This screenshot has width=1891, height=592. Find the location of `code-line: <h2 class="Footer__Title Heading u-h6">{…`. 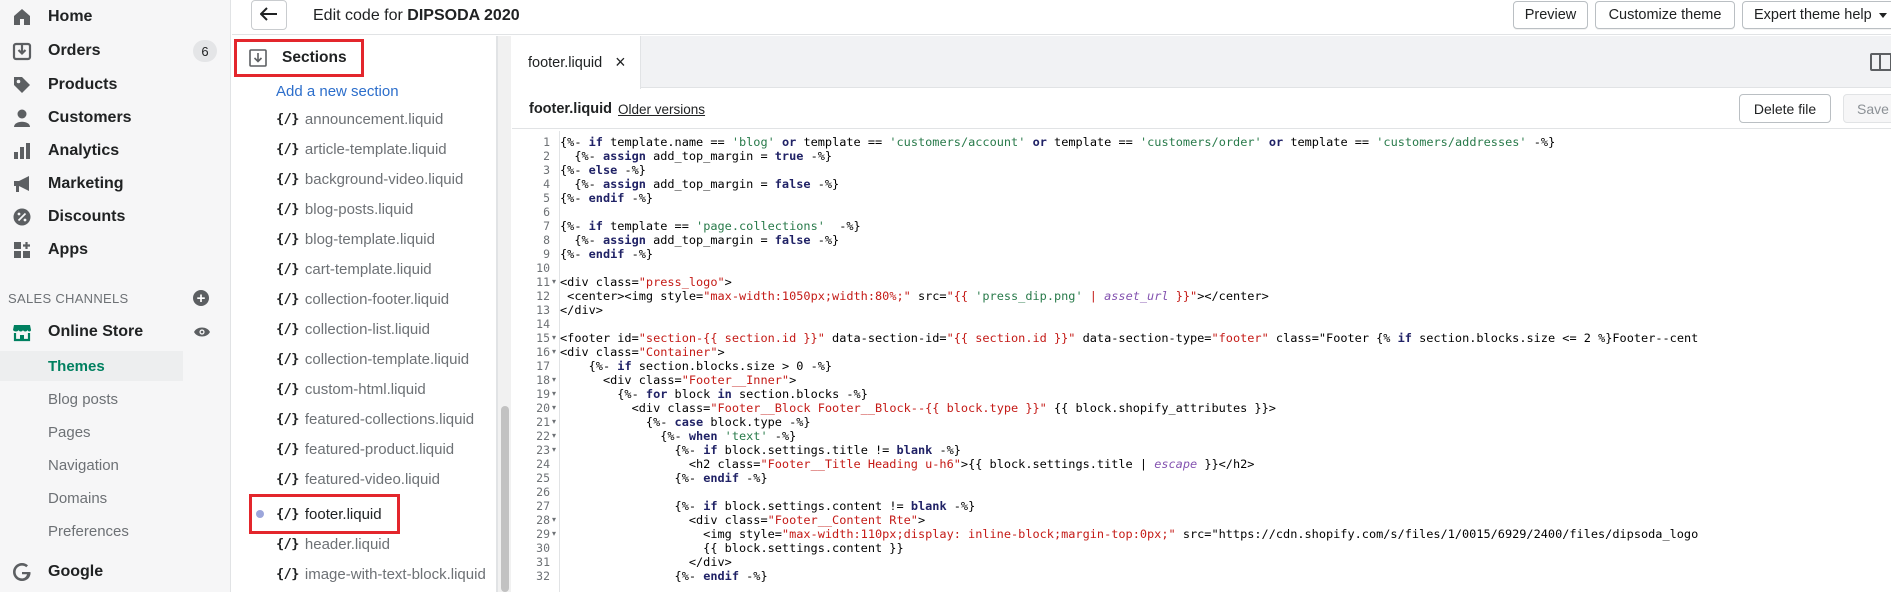

code-line: <h2 class="Footer__Title Heading u-h6">{… is located at coordinates (907, 464).